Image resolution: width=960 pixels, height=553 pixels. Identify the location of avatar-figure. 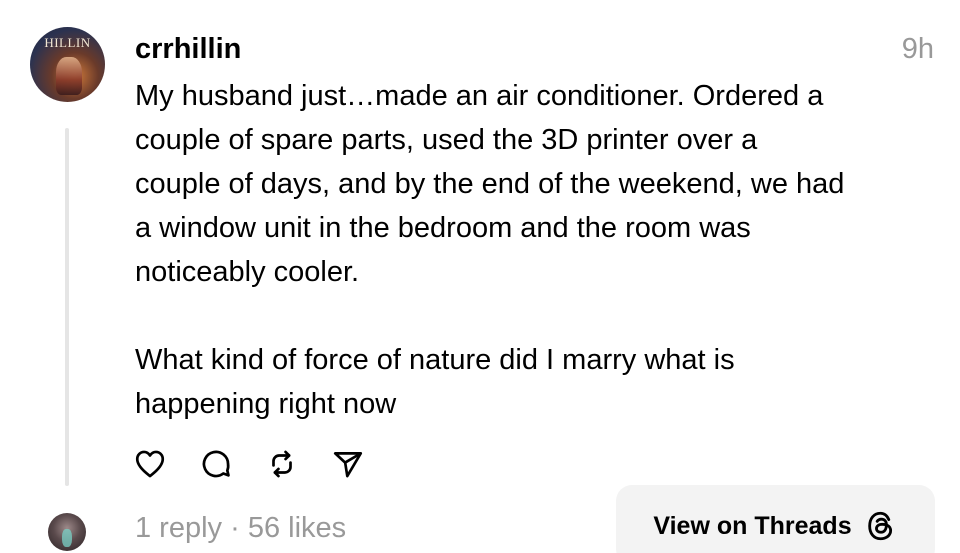
(69, 76).